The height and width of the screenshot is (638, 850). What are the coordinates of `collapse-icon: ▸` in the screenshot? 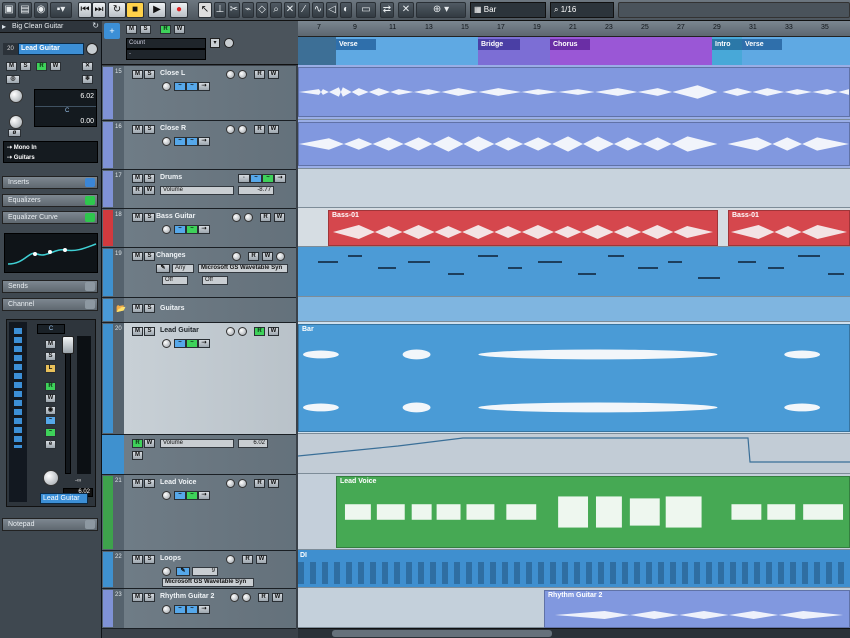 It's located at (4, 26).